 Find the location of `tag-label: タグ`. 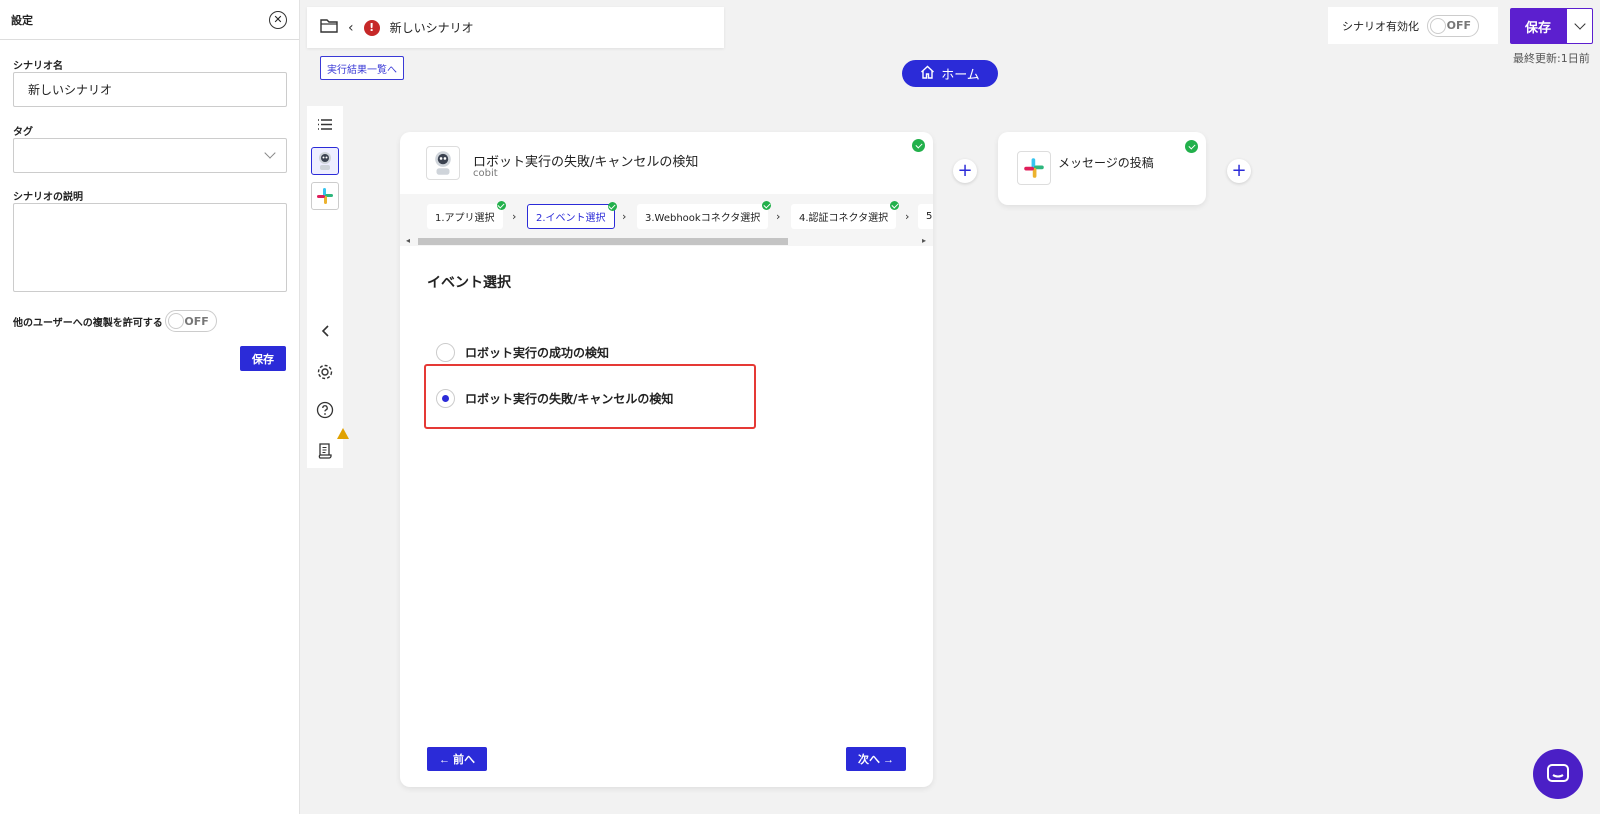

tag-label: タグ is located at coordinates (23, 132).